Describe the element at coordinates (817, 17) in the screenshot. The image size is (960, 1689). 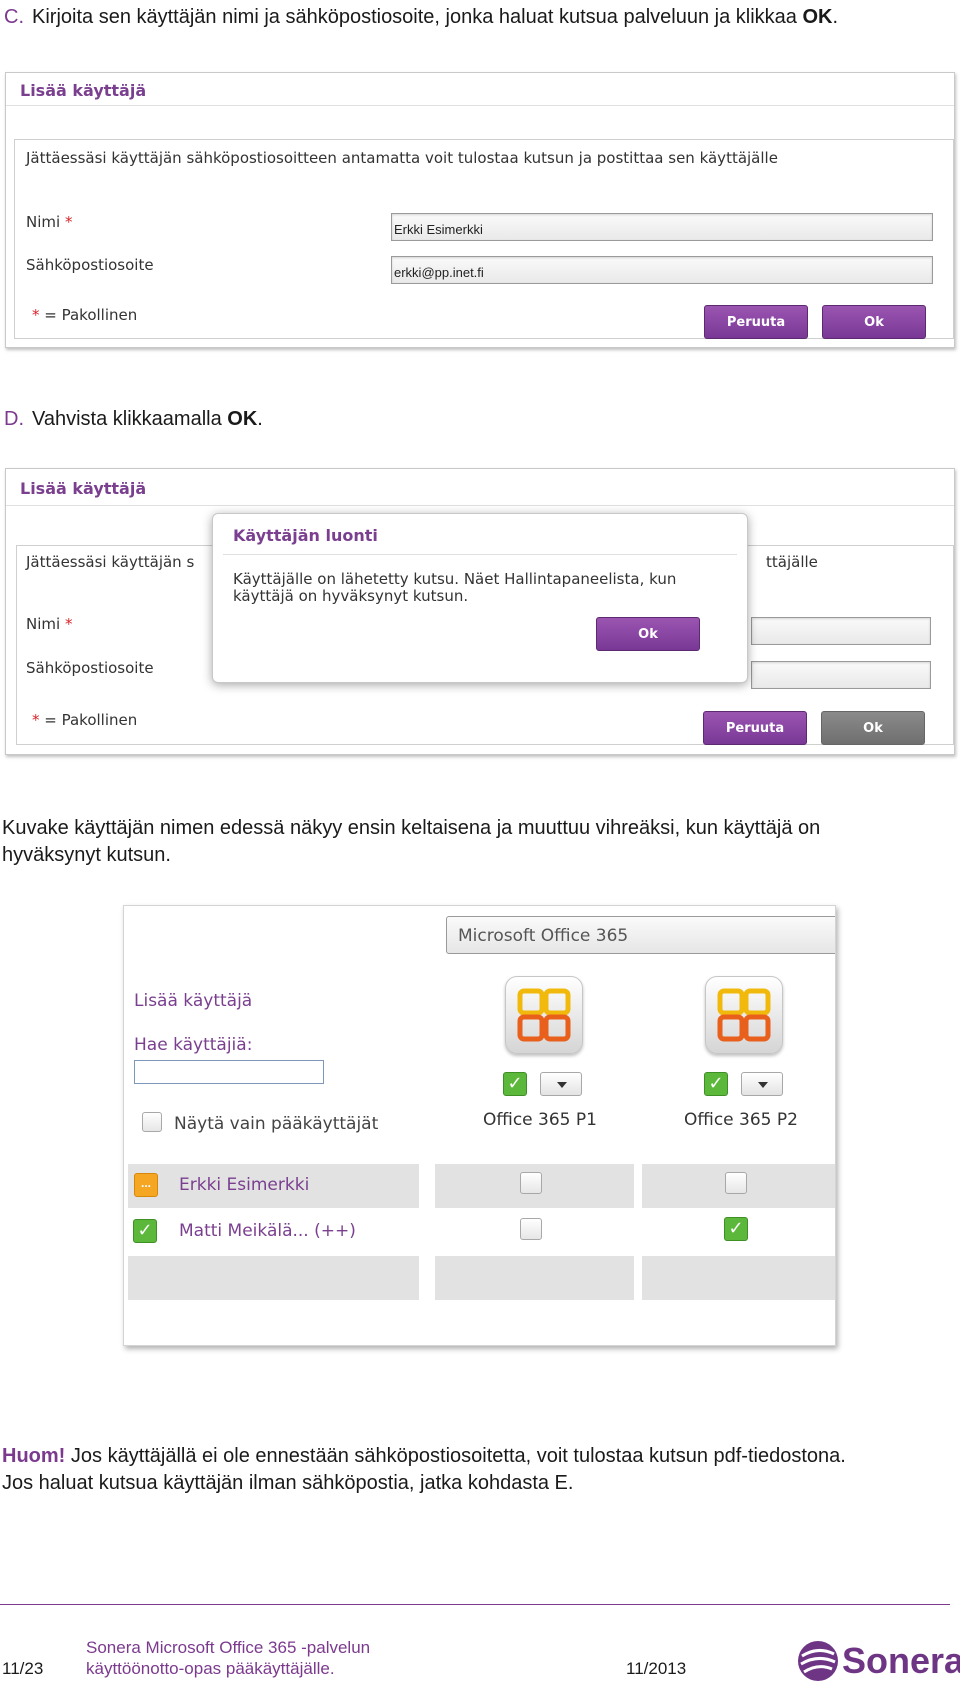
I see `step-c-ok: OK` at that location.